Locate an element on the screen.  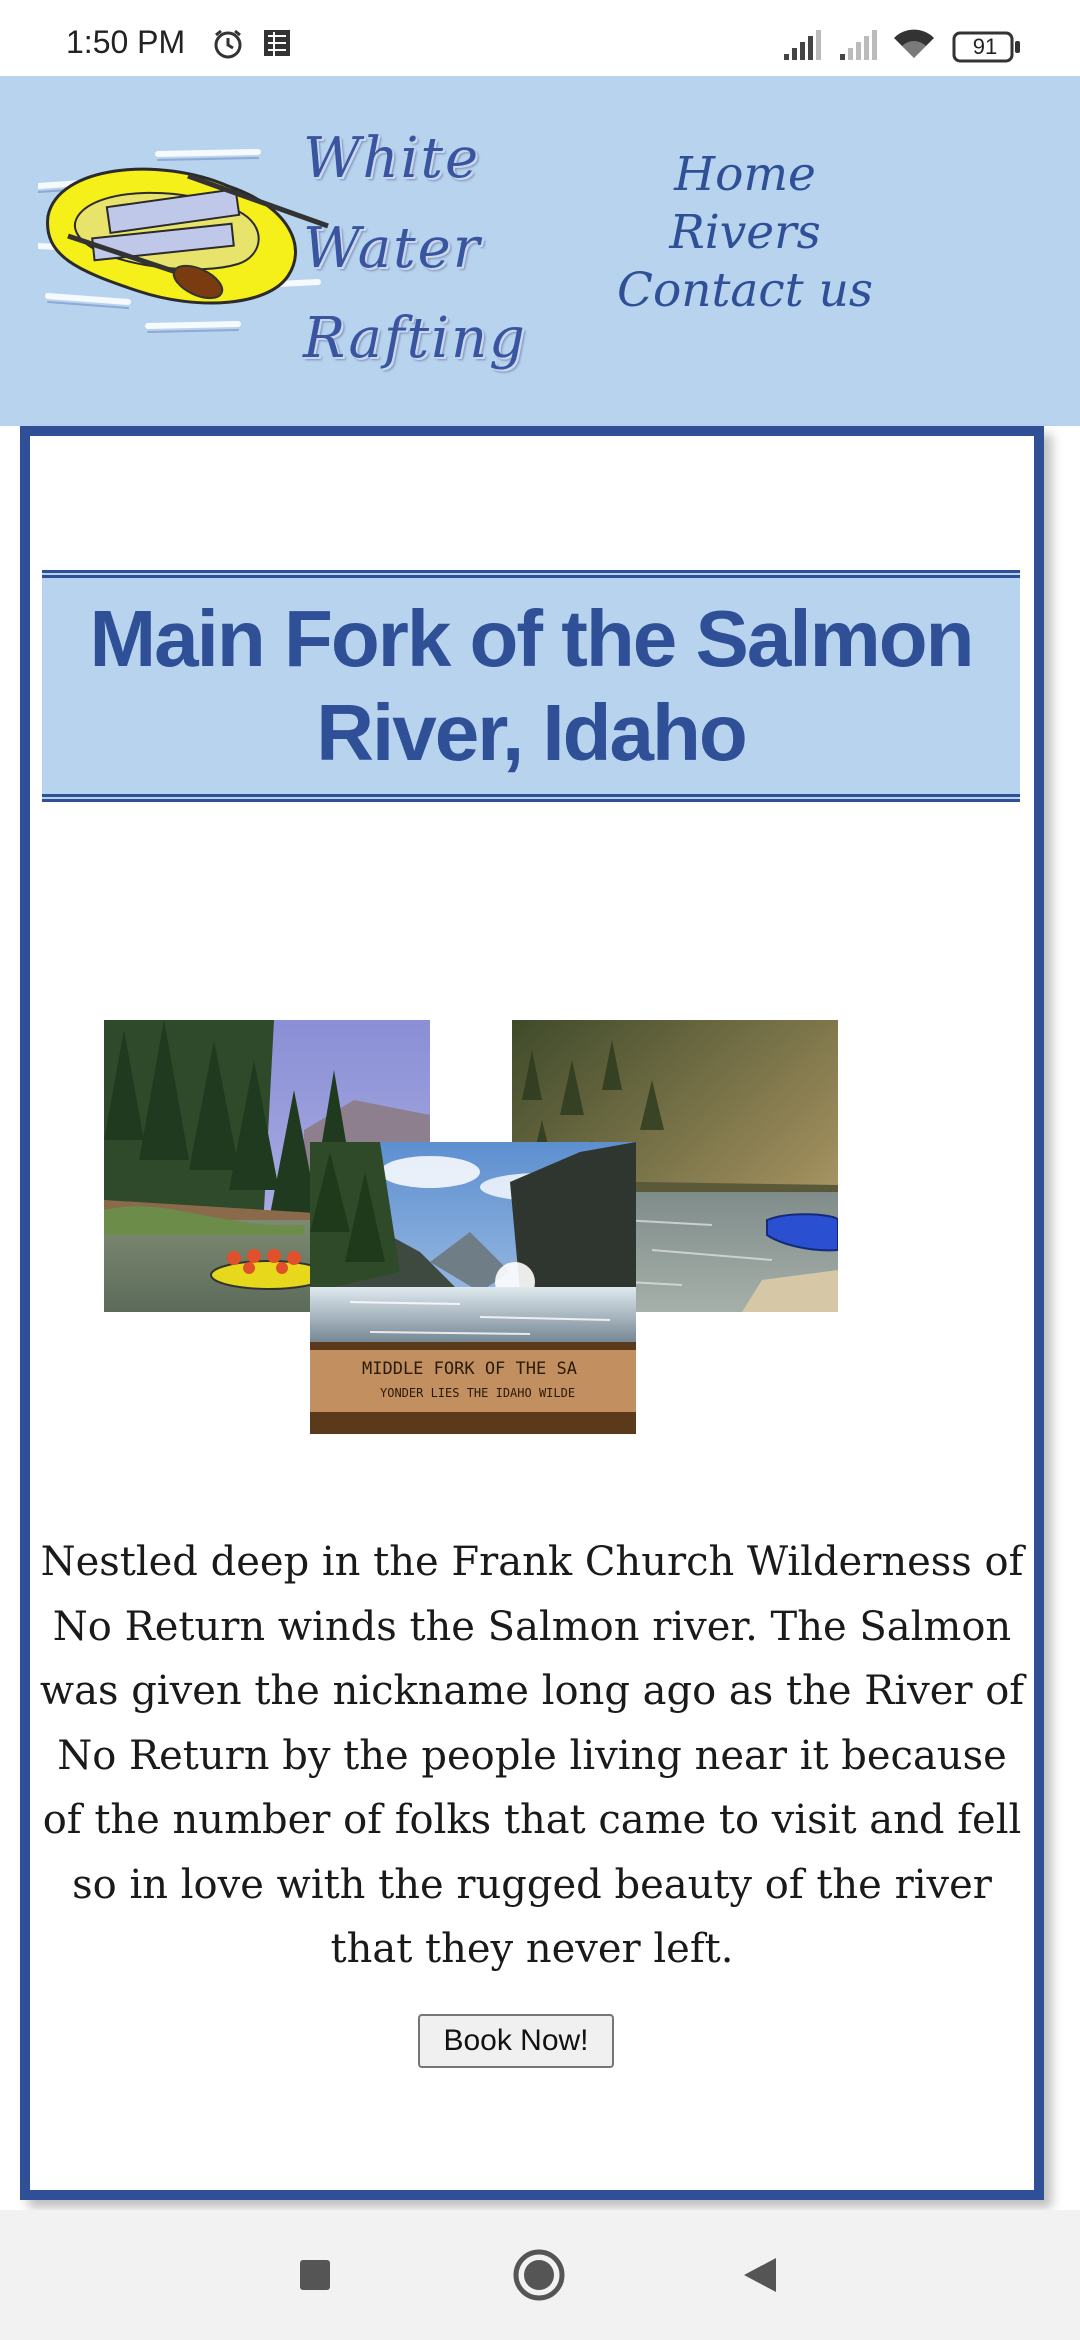
recents-icon is located at coordinates (315, 2275).